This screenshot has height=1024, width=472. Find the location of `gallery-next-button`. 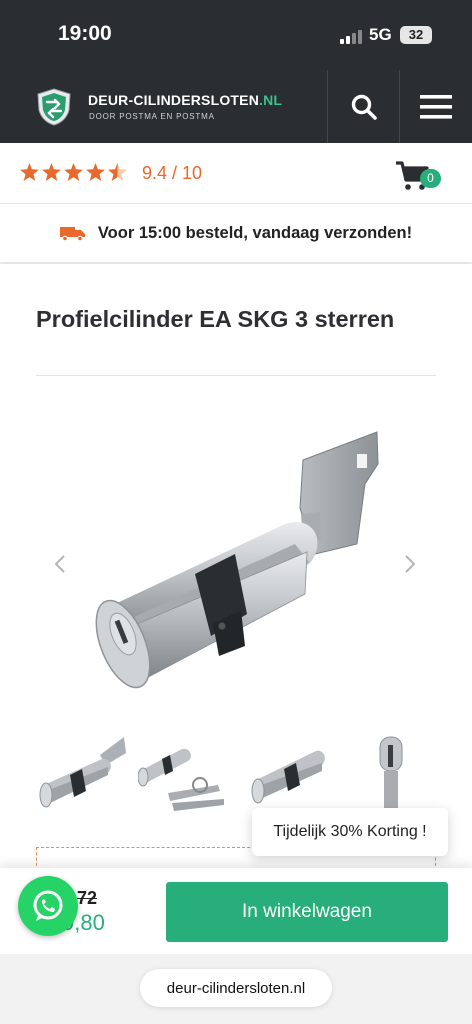

gallery-next-button is located at coordinates (410, 564).